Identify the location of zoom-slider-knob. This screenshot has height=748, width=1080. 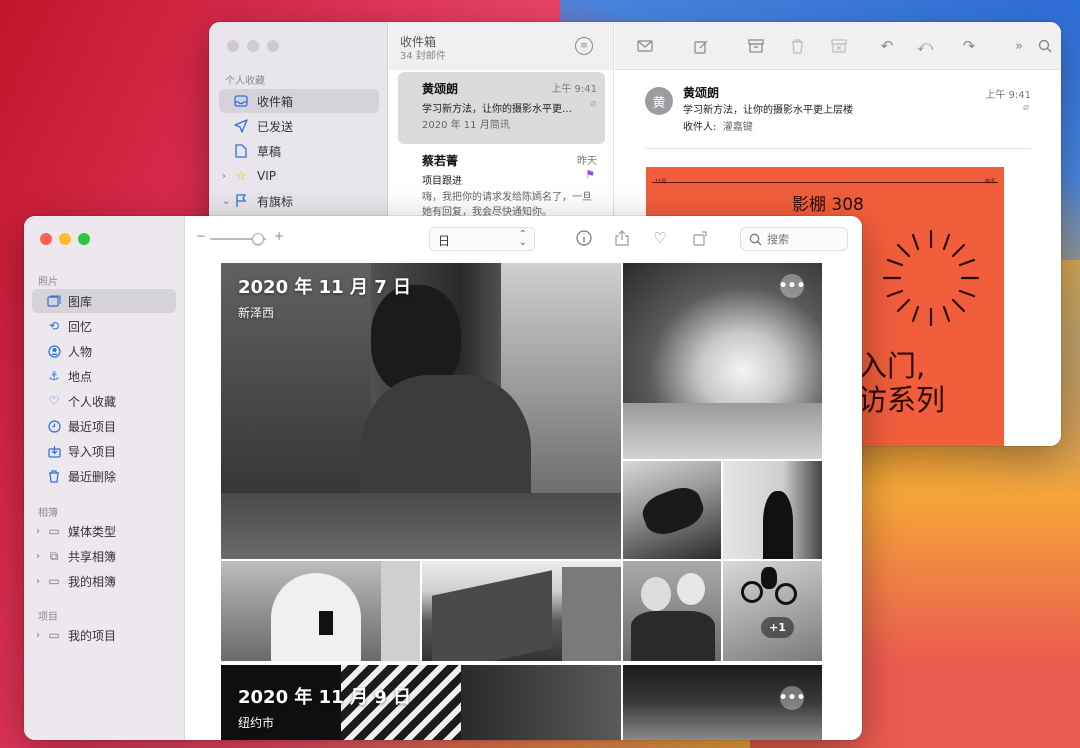
(257, 239).